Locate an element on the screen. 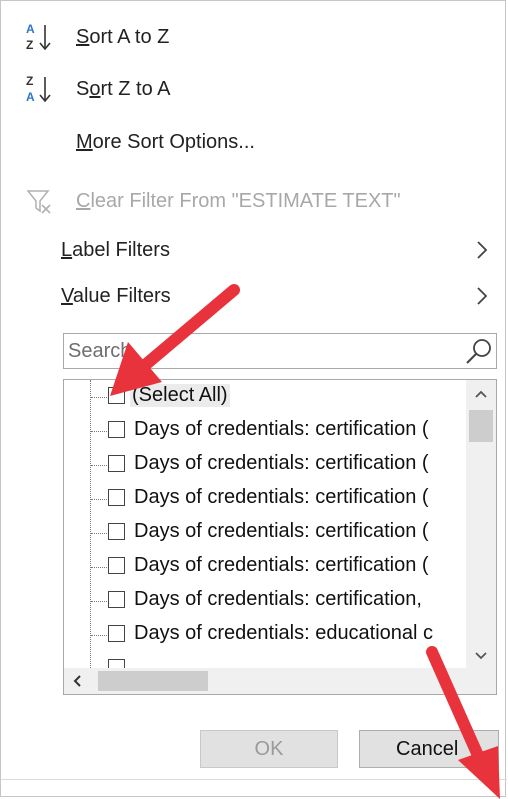 This screenshot has width=508, height=799. sort-a-to-z-menu-item: A Z Sort A to Z is located at coordinates (251, 37).